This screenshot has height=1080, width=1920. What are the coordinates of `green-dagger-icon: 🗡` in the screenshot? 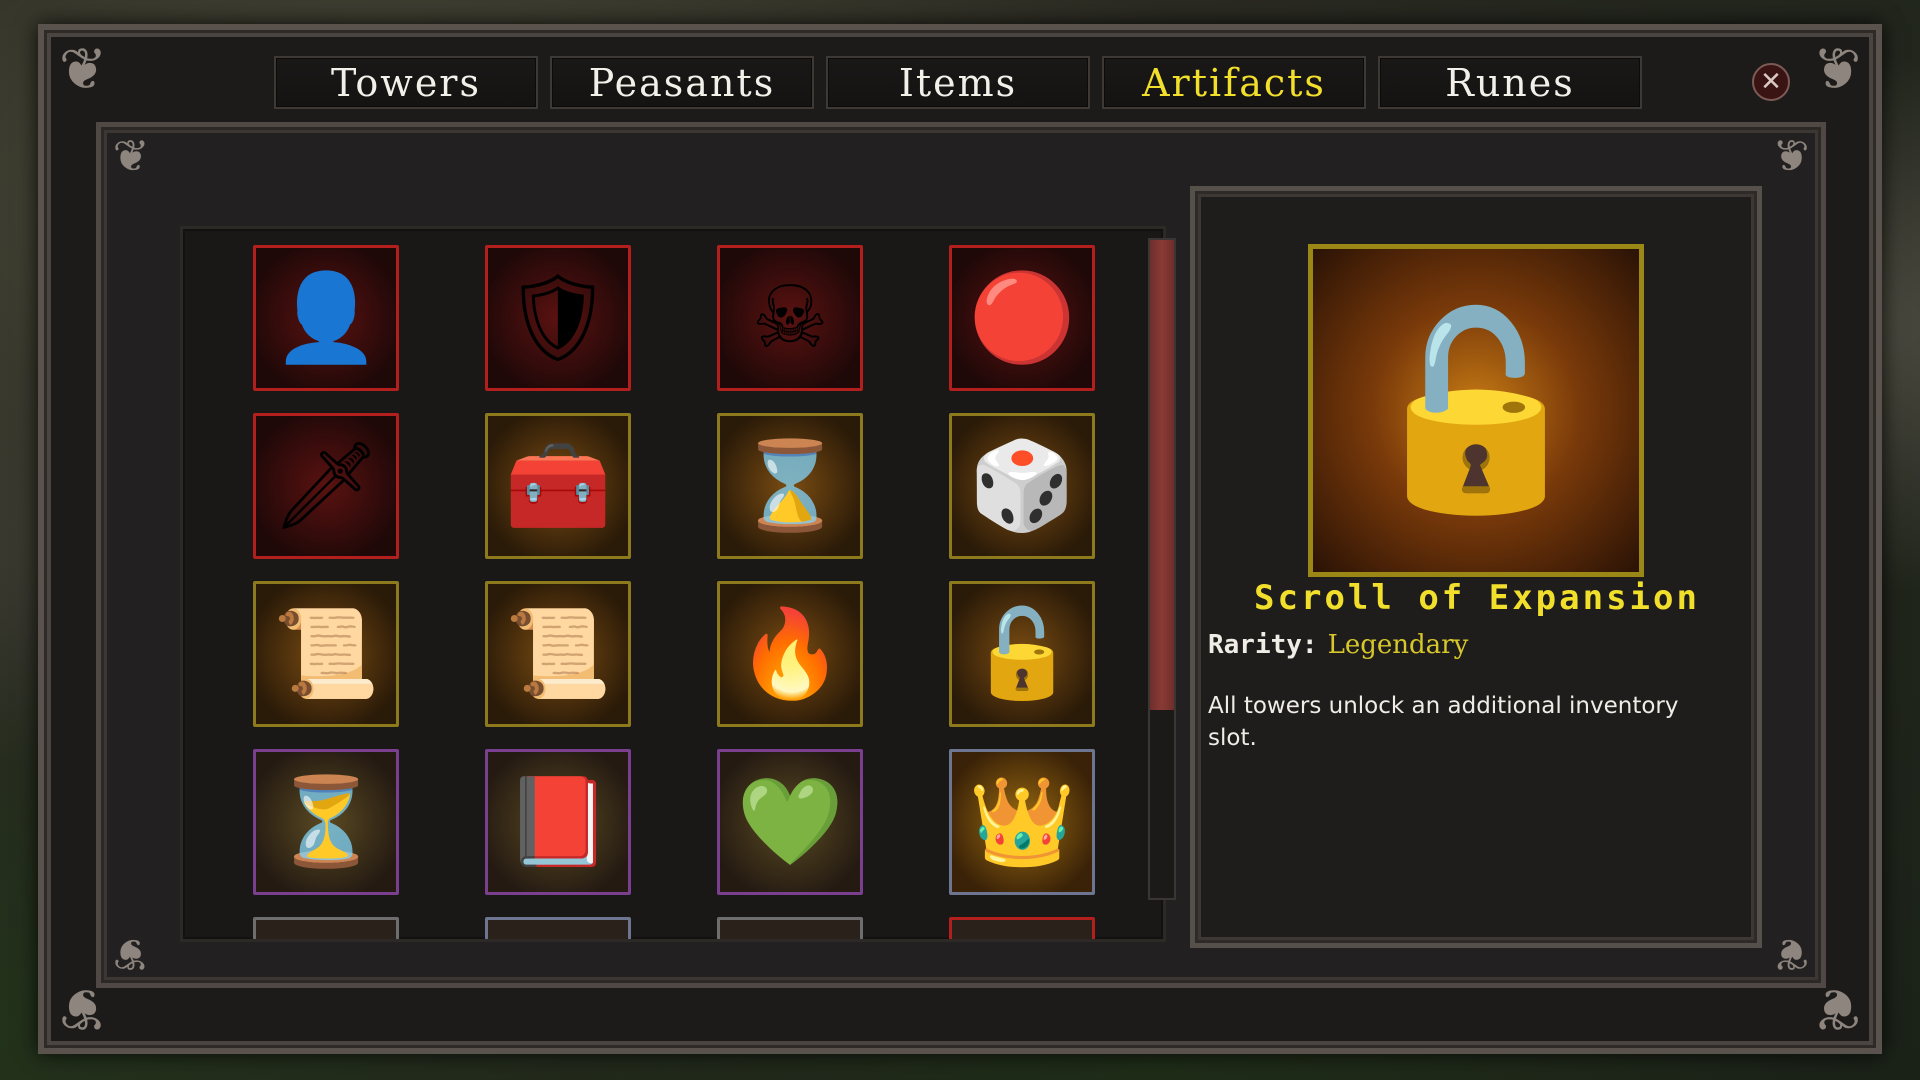 It's located at (326, 486).